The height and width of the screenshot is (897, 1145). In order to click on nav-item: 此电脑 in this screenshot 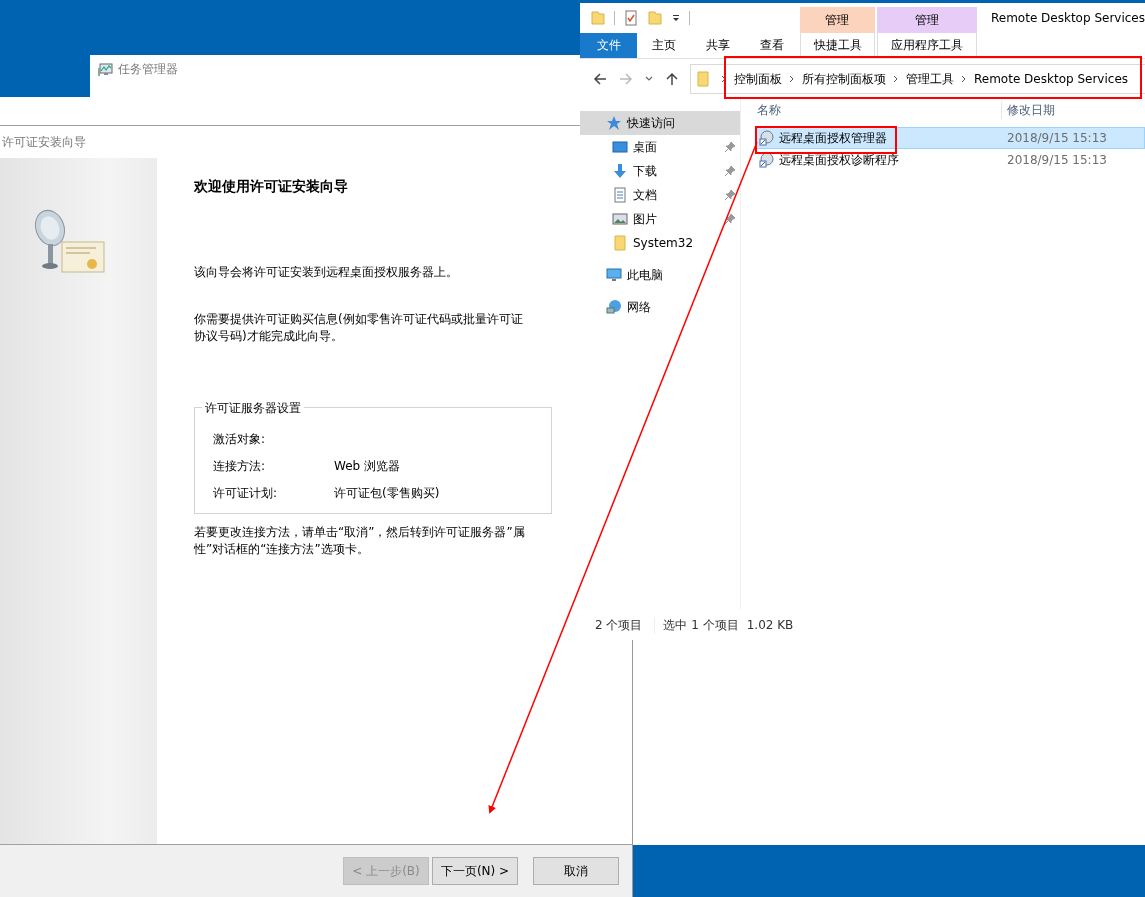, I will do `click(660, 275)`.